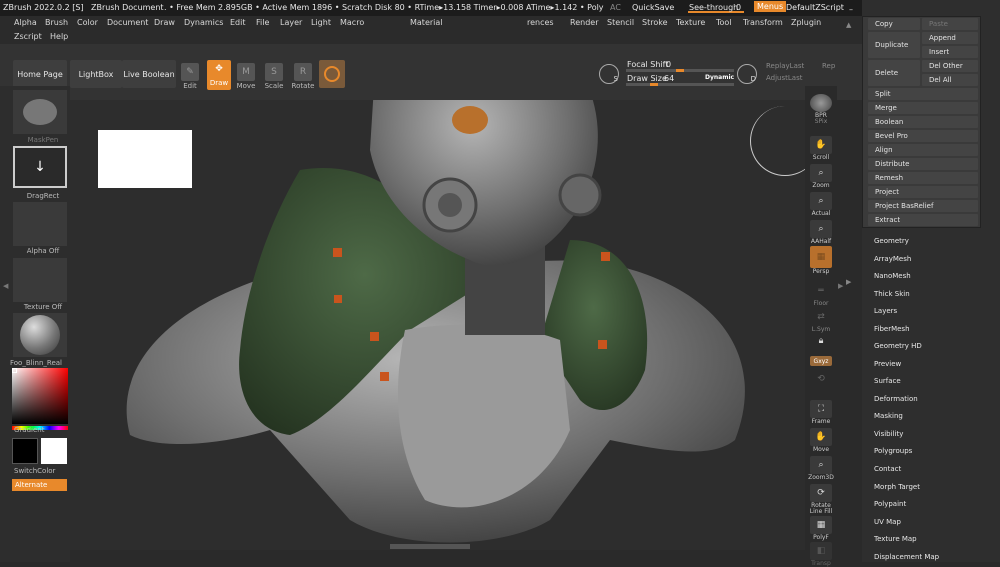  I want to click on bevel-pro-button: Bevel Pro, so click(923, 136).